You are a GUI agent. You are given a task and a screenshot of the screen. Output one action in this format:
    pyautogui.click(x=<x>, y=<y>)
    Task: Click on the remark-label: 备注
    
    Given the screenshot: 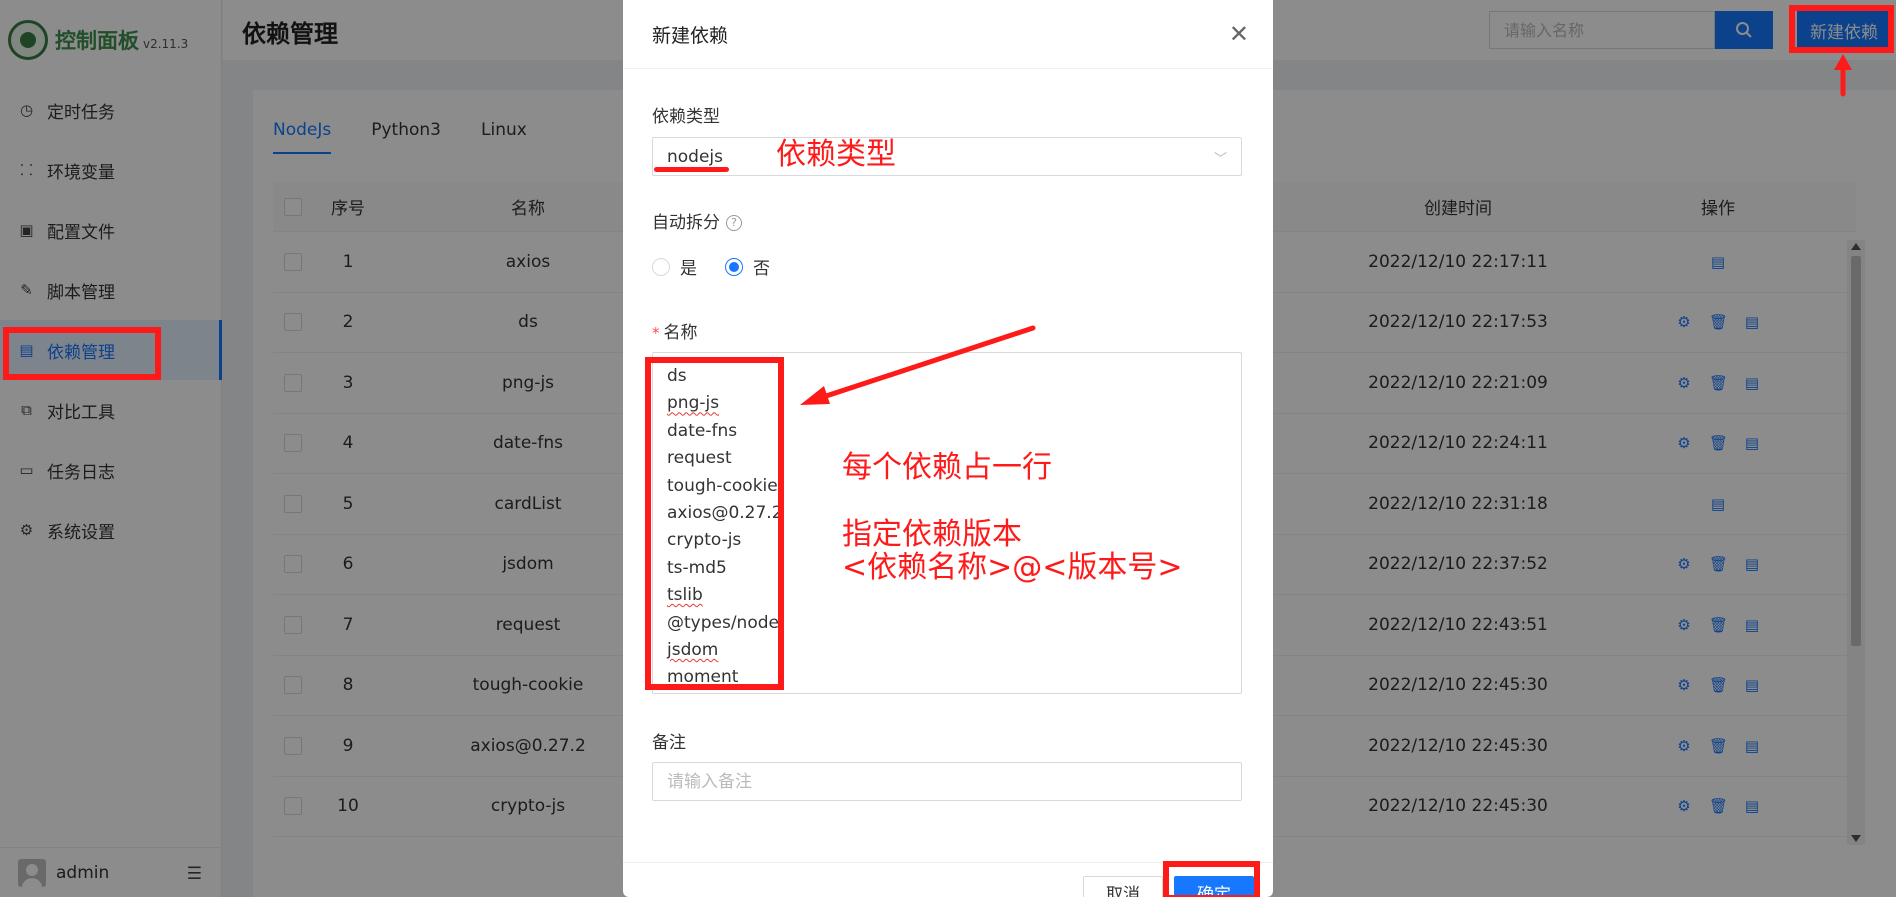 What is the action you would take?
    pyautogui.click(x=669, y=743)
    